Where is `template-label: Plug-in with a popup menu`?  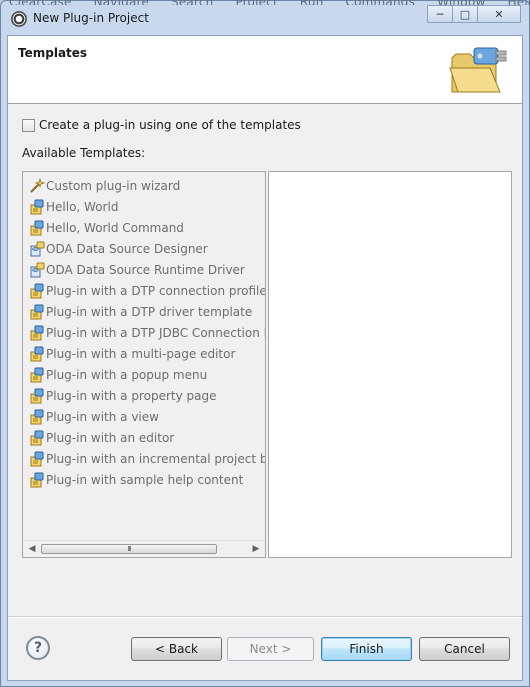 template-label: Plug-in with a popup menu is located at coordinates (127, 374).